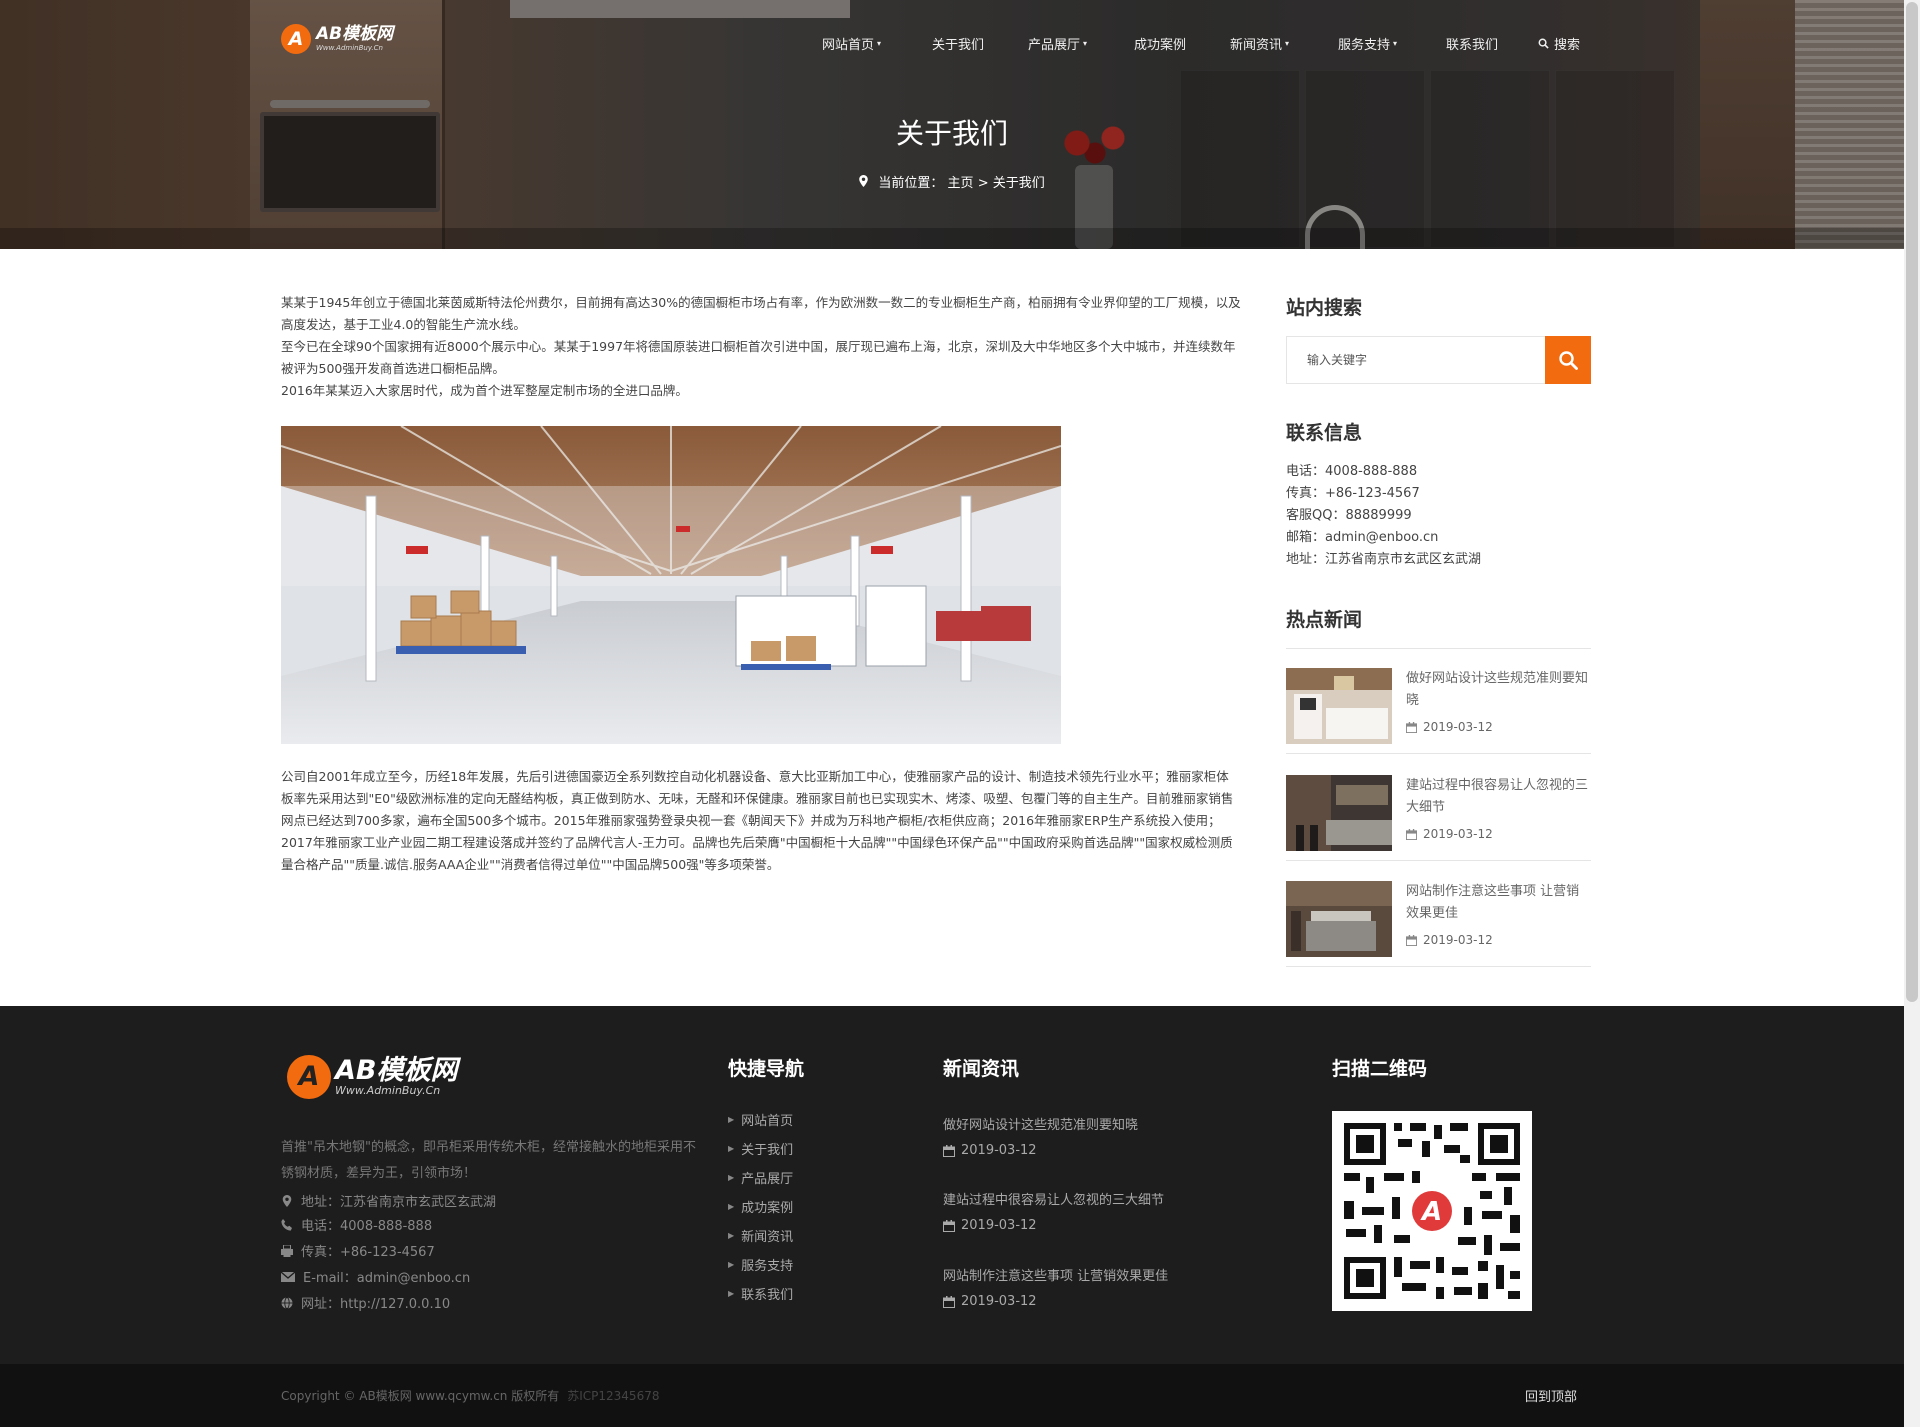 This screenshot has width=1920, height=1427. I want to click on footer-nav-link: ▶ 成功案例, so click(760, 1206).